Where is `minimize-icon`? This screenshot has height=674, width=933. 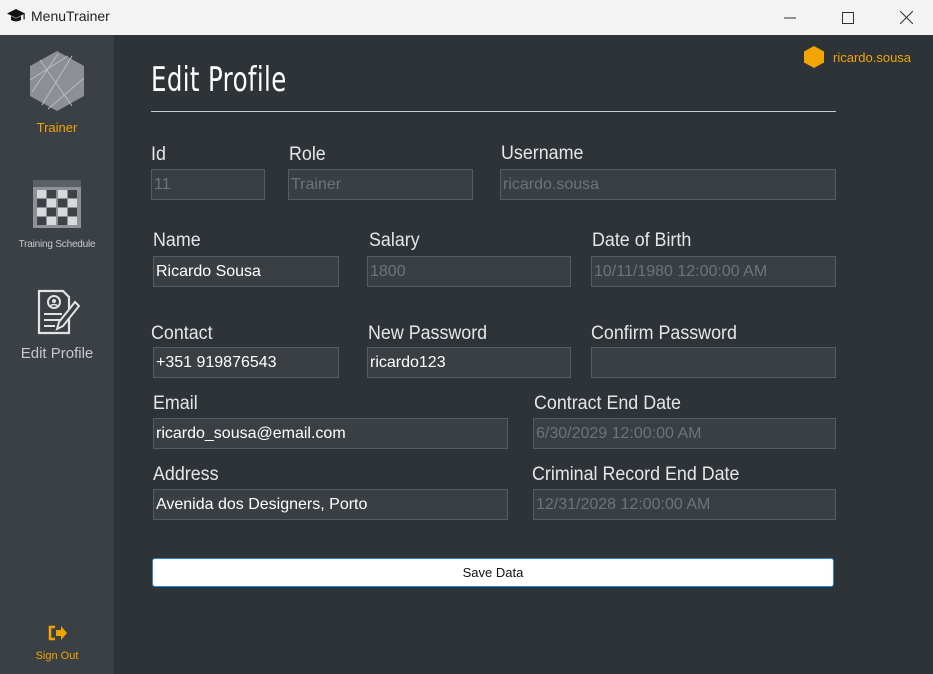
minimize-icon is located at coordinates (790, 17).